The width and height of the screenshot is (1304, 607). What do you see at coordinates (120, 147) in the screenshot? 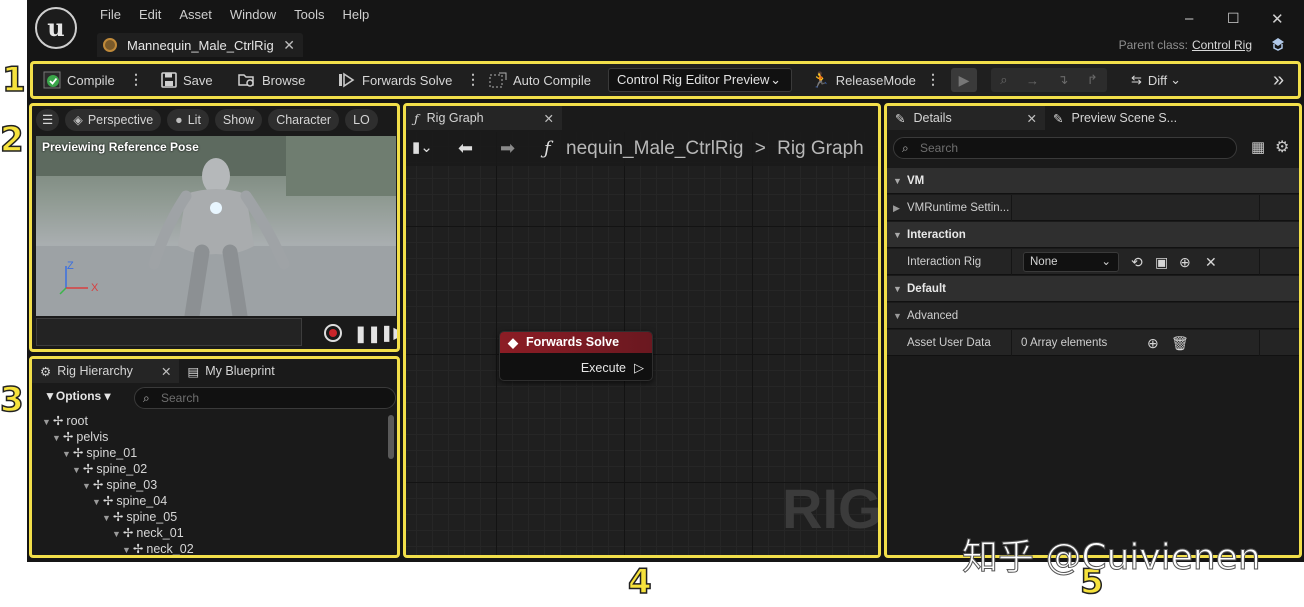
I see `previewing-reference-pose-text: Previewing Reference Pose` at bounding box center [120, 147].